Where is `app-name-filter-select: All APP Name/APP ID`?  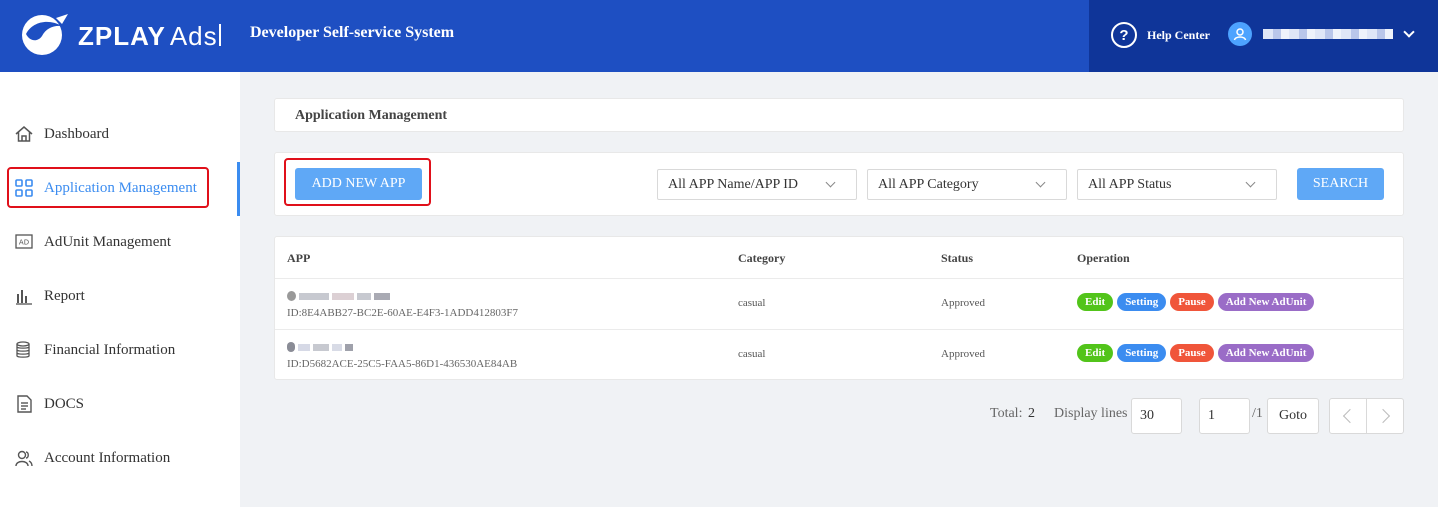
app-name-filter-select: All APP Name/APP ID is located at coordinates (757, 184).